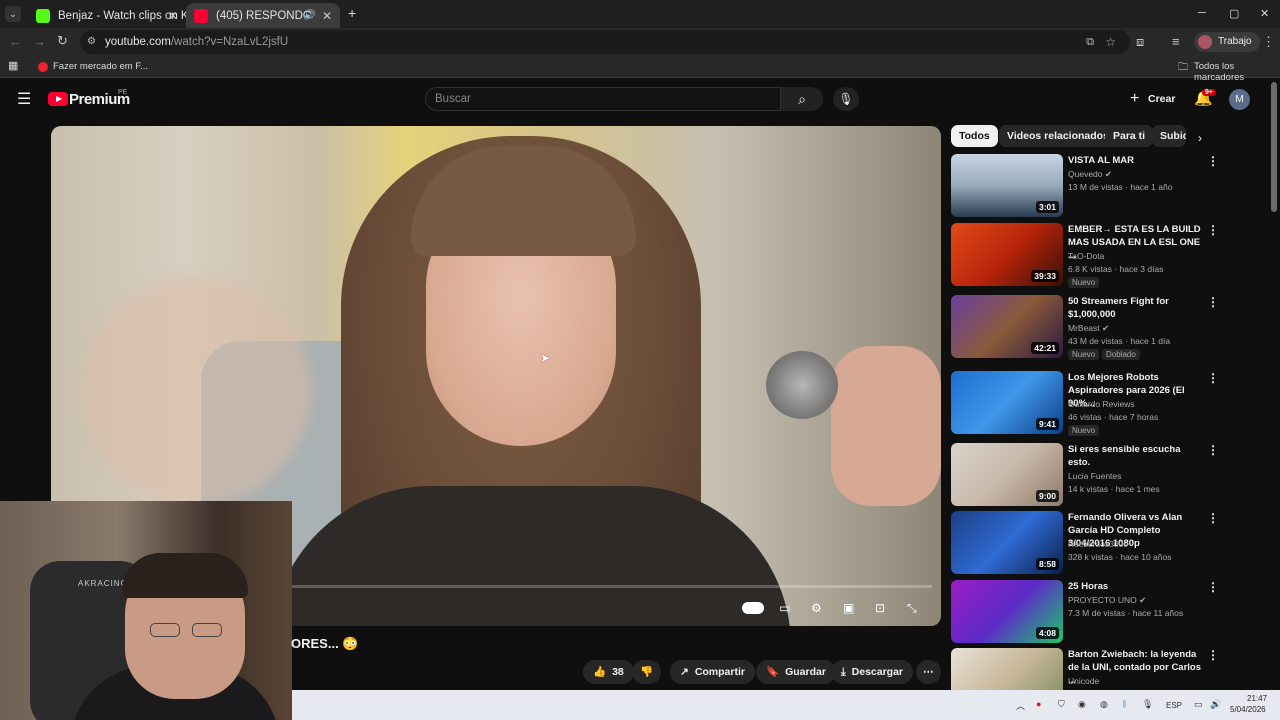 The height and width of the screenshot is (720, 1280). What do you see at coordinates (13, 65) in the screenshot?
I see `apps-grid-icon: ▦` at bounding box center [13, 65].